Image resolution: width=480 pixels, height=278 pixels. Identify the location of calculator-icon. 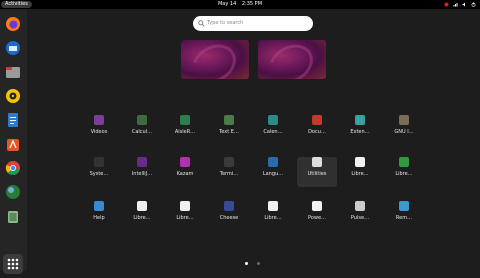
(142, 120).